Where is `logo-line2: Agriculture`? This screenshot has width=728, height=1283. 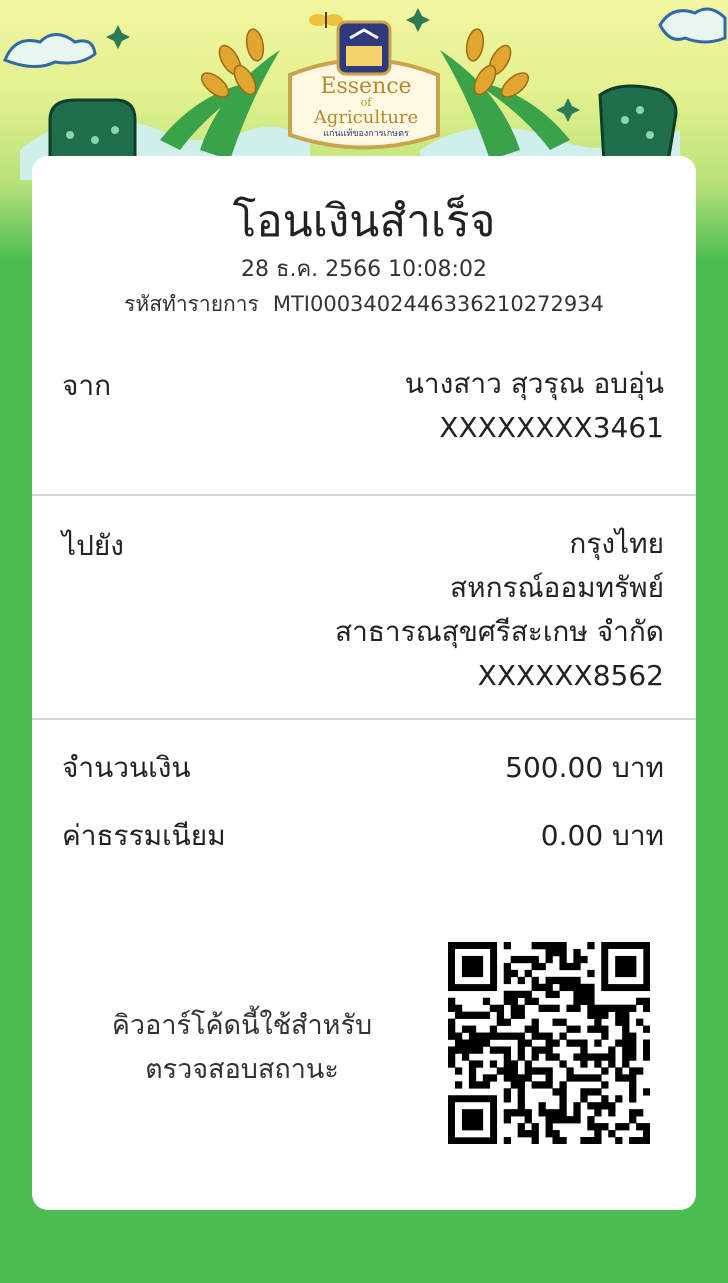 logo-line2: Agriculture is located at coordinates (366, 117).